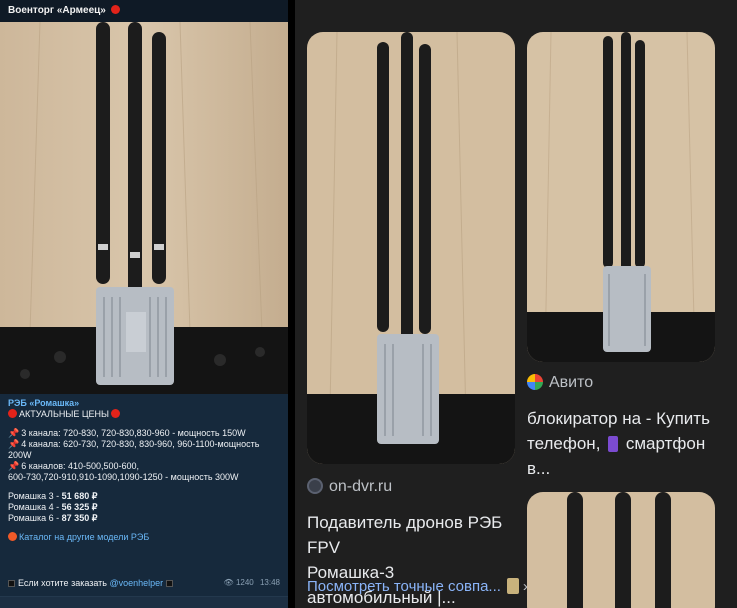 The width and height of the screenshot is (737, 608). Describe the element at coordinates (144, 414) in the screenshot. I see `actual-prices-heading: АКТУАЛЬНЫЕ ЦЕНЫ` at that location.